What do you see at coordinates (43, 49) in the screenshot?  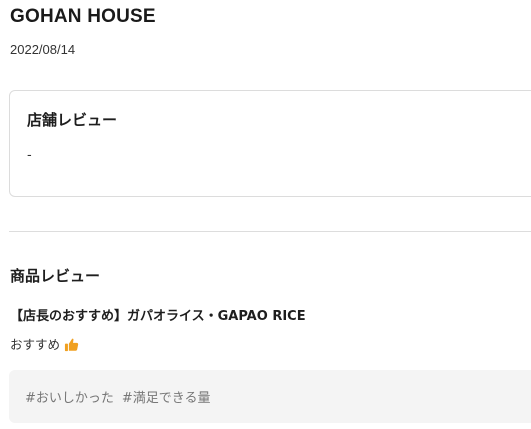 I see `review-date: 2022/08/14` at bounding box center [43, 49].